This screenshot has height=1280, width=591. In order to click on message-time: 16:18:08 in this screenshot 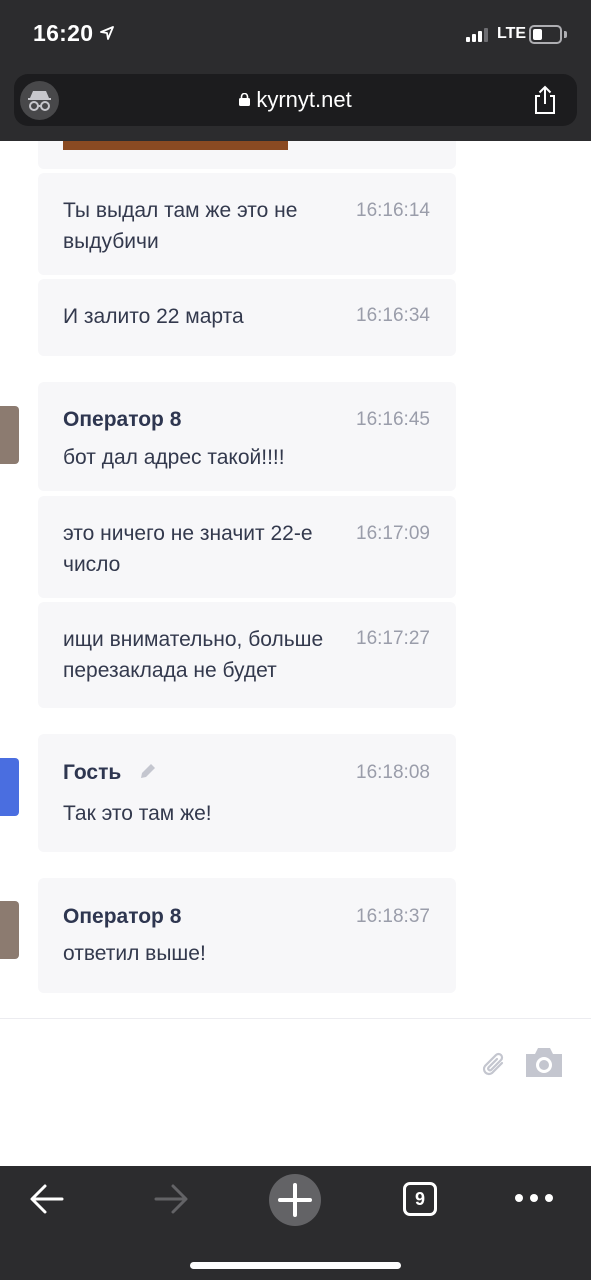, I will do `click(393, 772)`.